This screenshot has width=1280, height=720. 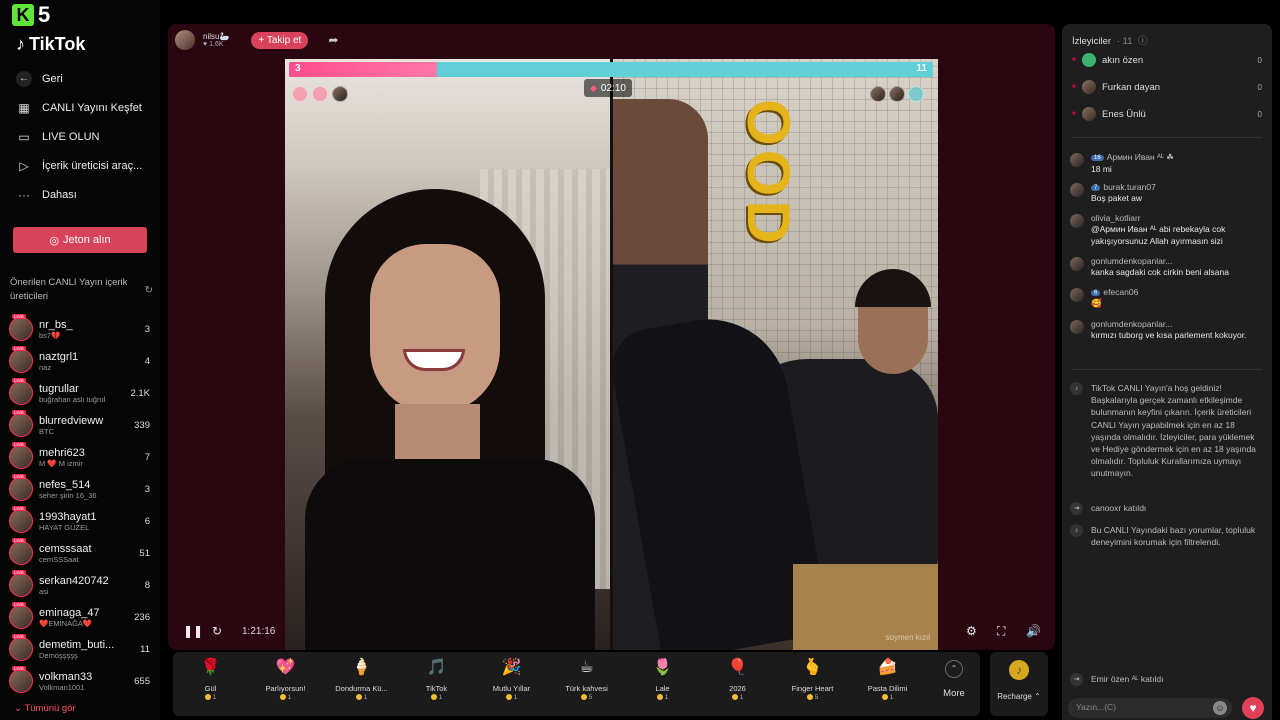 What do you see at coordinates (1253, 708) in the screenshot?
I see `like-heart-button: ♥` at bounding box center [1253, 708].